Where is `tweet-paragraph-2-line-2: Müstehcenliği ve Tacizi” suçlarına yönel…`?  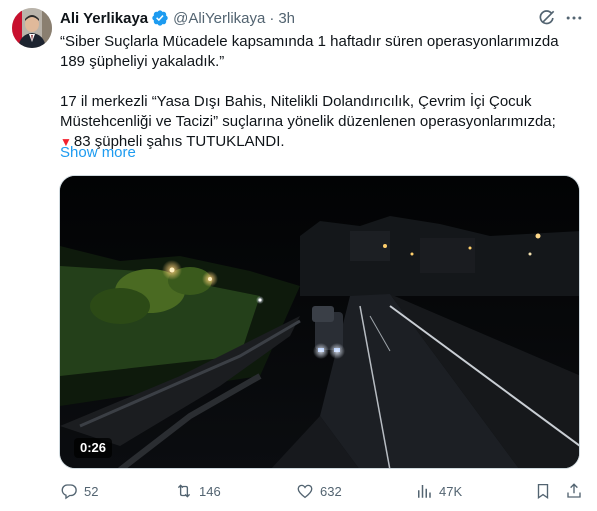
tweet-paragraph-2-line-2: Müstehcenliği ve Tacizi” suçlarına yönel… is located at coordinates (308, 121).